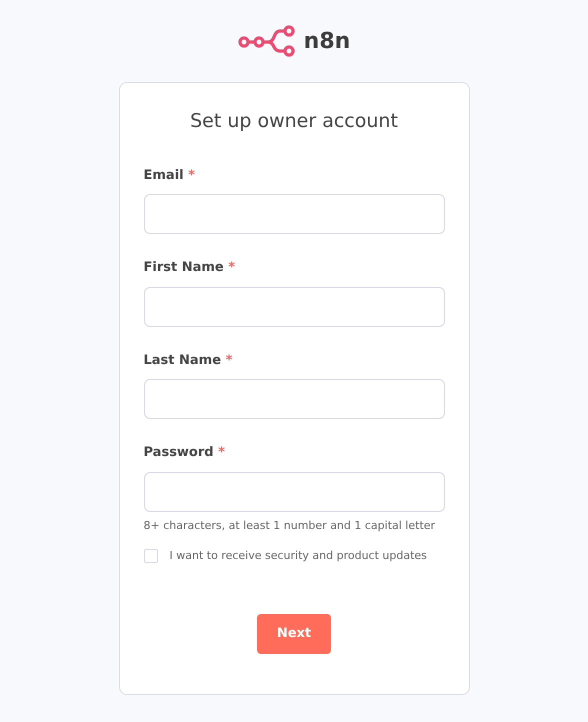 Image resolution: width=588 pixels, height=722 pixels. Describe the element at coordinates (151, 555) in the screenshot. I see `checkbox` at that location.